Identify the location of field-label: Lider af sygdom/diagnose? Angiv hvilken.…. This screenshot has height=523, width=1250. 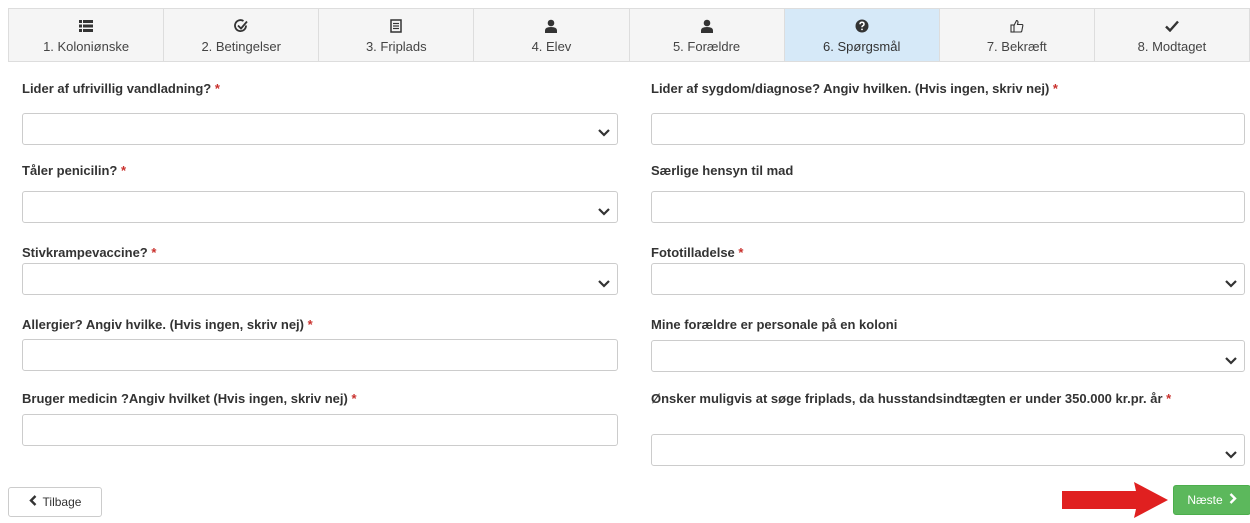
(854, 88).